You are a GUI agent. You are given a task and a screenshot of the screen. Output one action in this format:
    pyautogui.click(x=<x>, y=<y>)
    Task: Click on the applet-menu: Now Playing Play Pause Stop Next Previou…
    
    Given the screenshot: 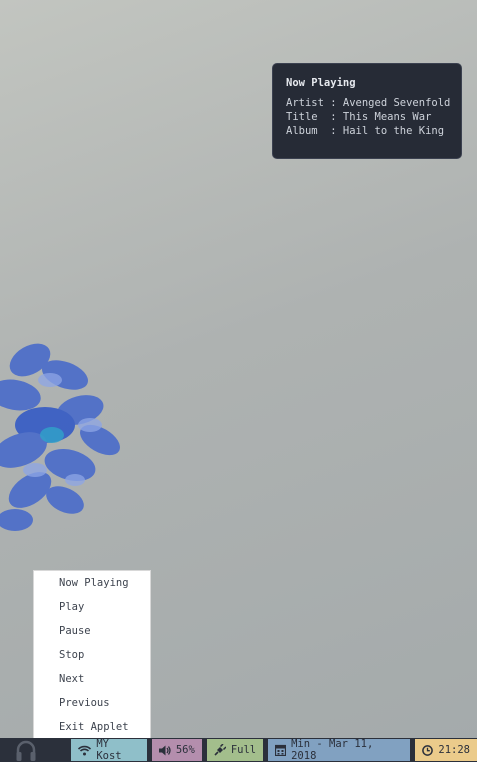 What is the action you would take?
    pyautogui.click(x=92, y=654)
    